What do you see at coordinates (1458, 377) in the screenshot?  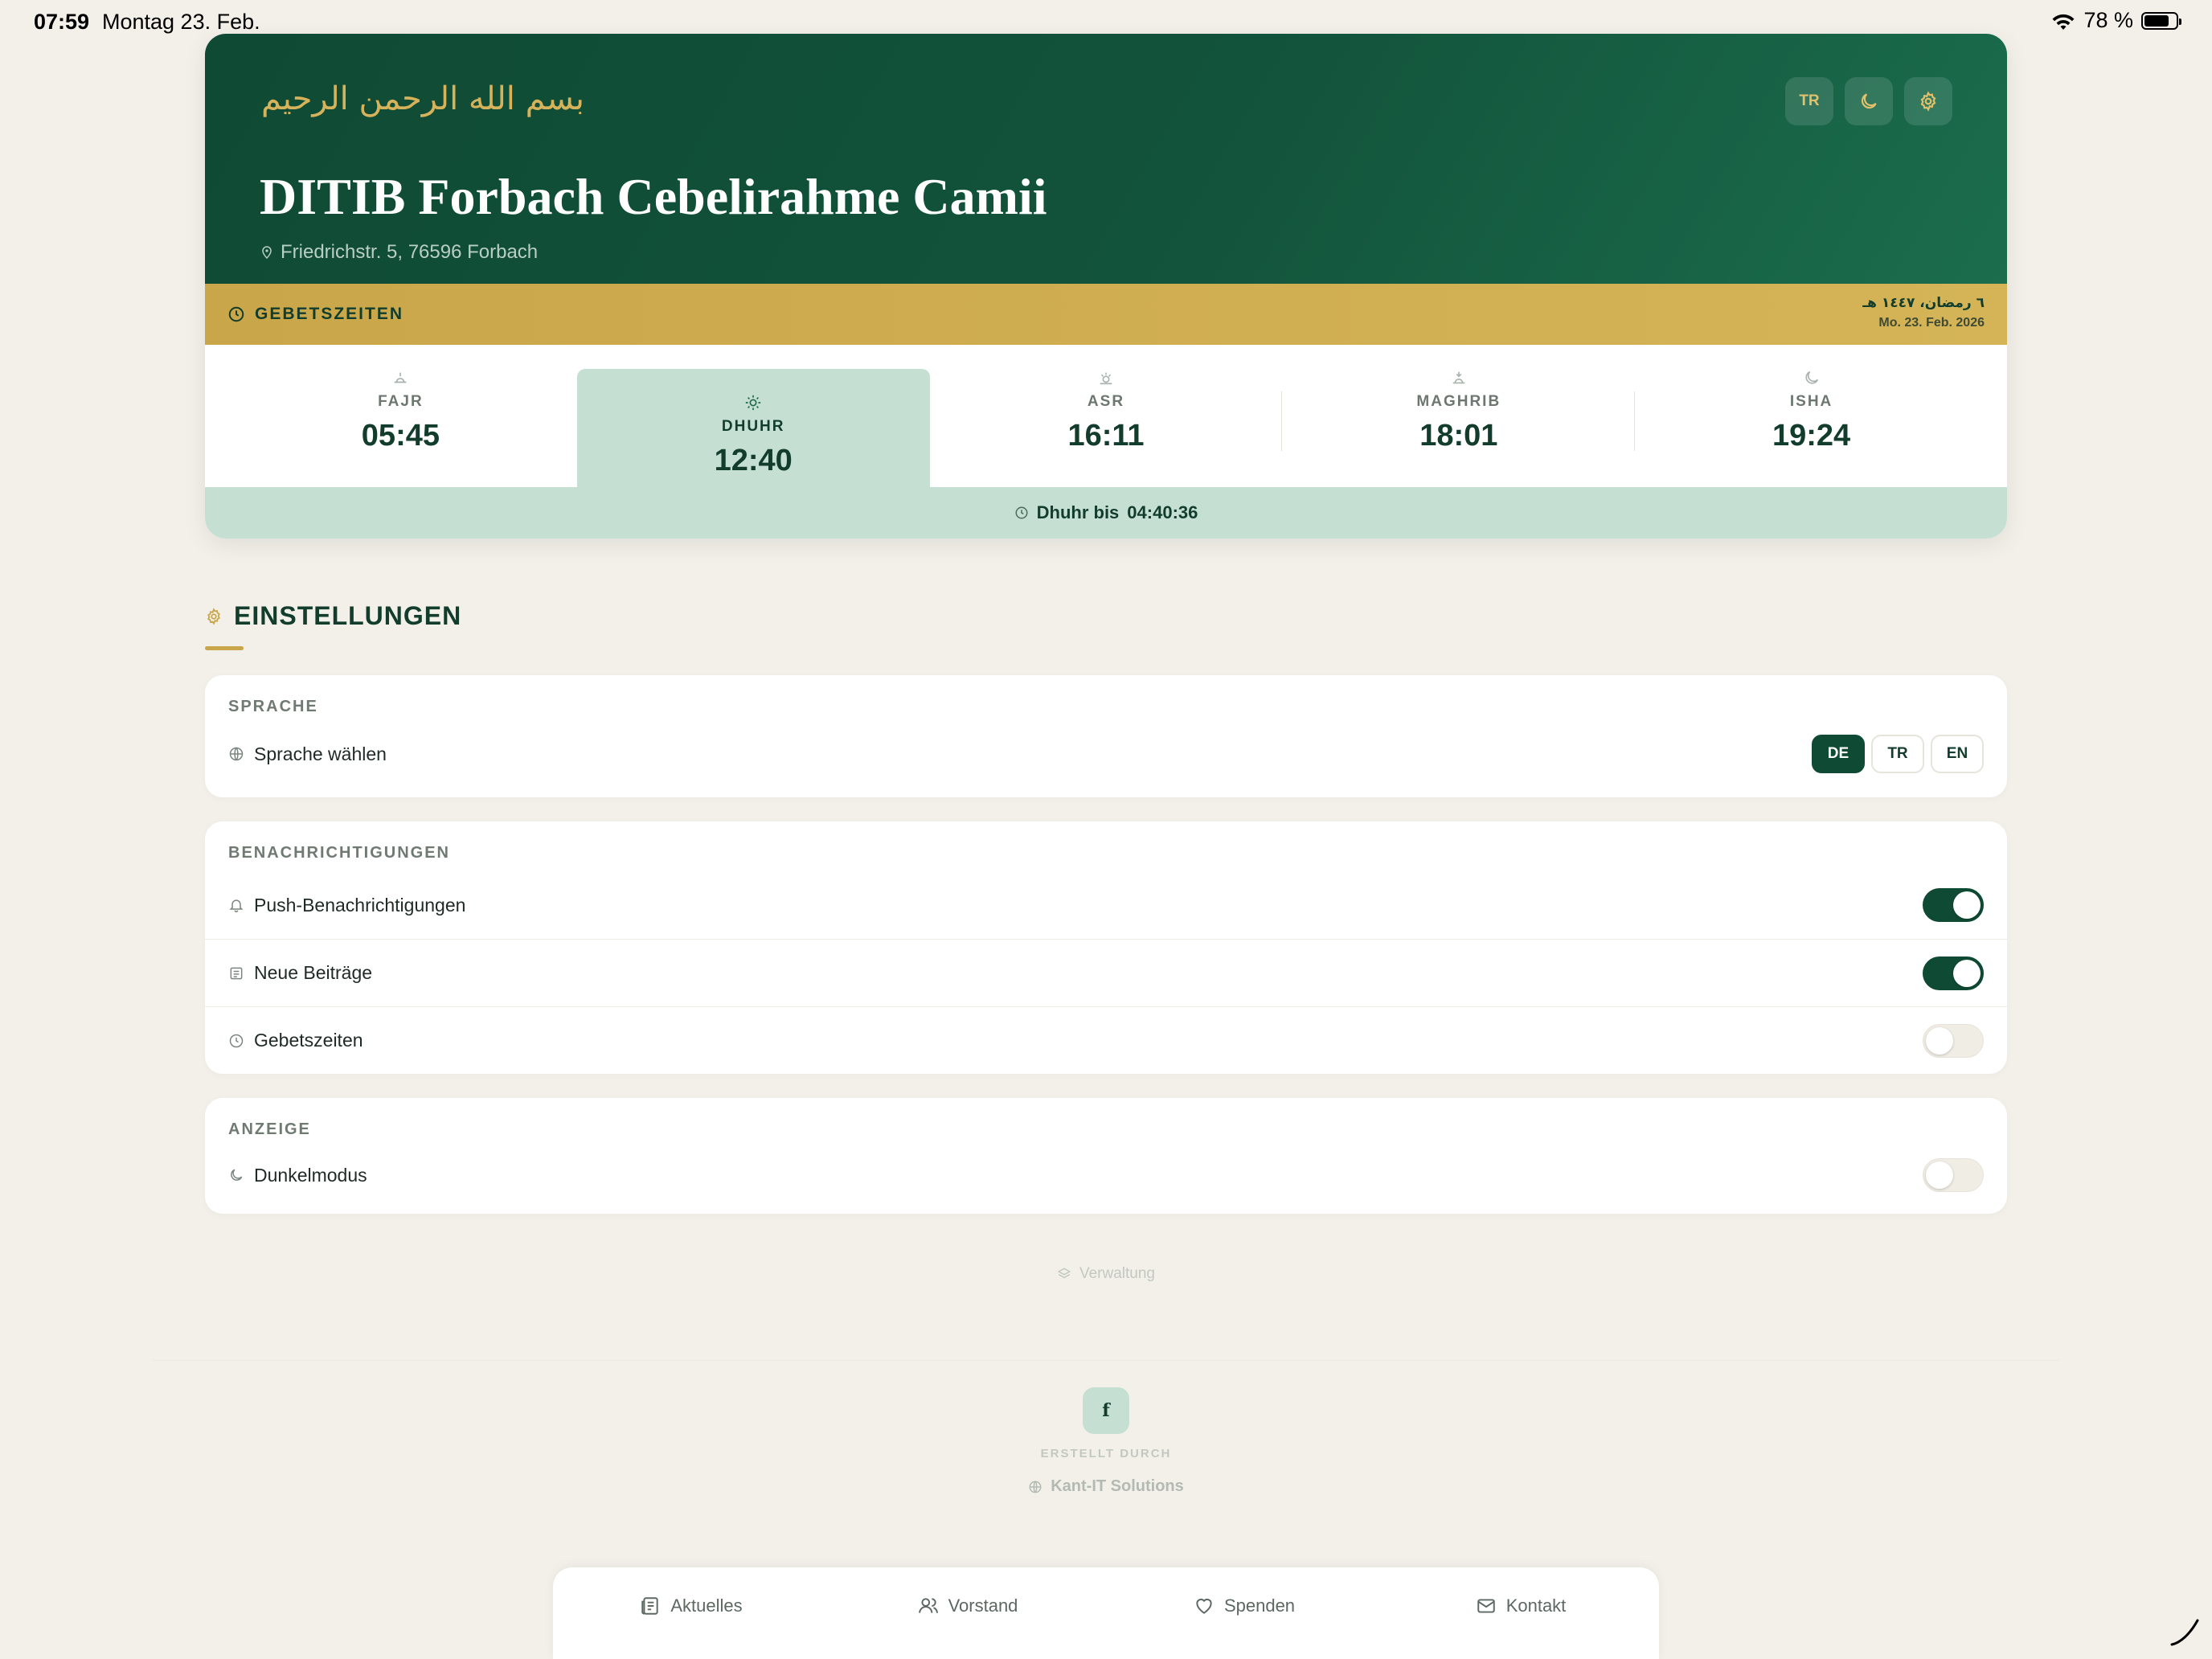 I see `sunset-icon` at bounding box center [1458, 377].